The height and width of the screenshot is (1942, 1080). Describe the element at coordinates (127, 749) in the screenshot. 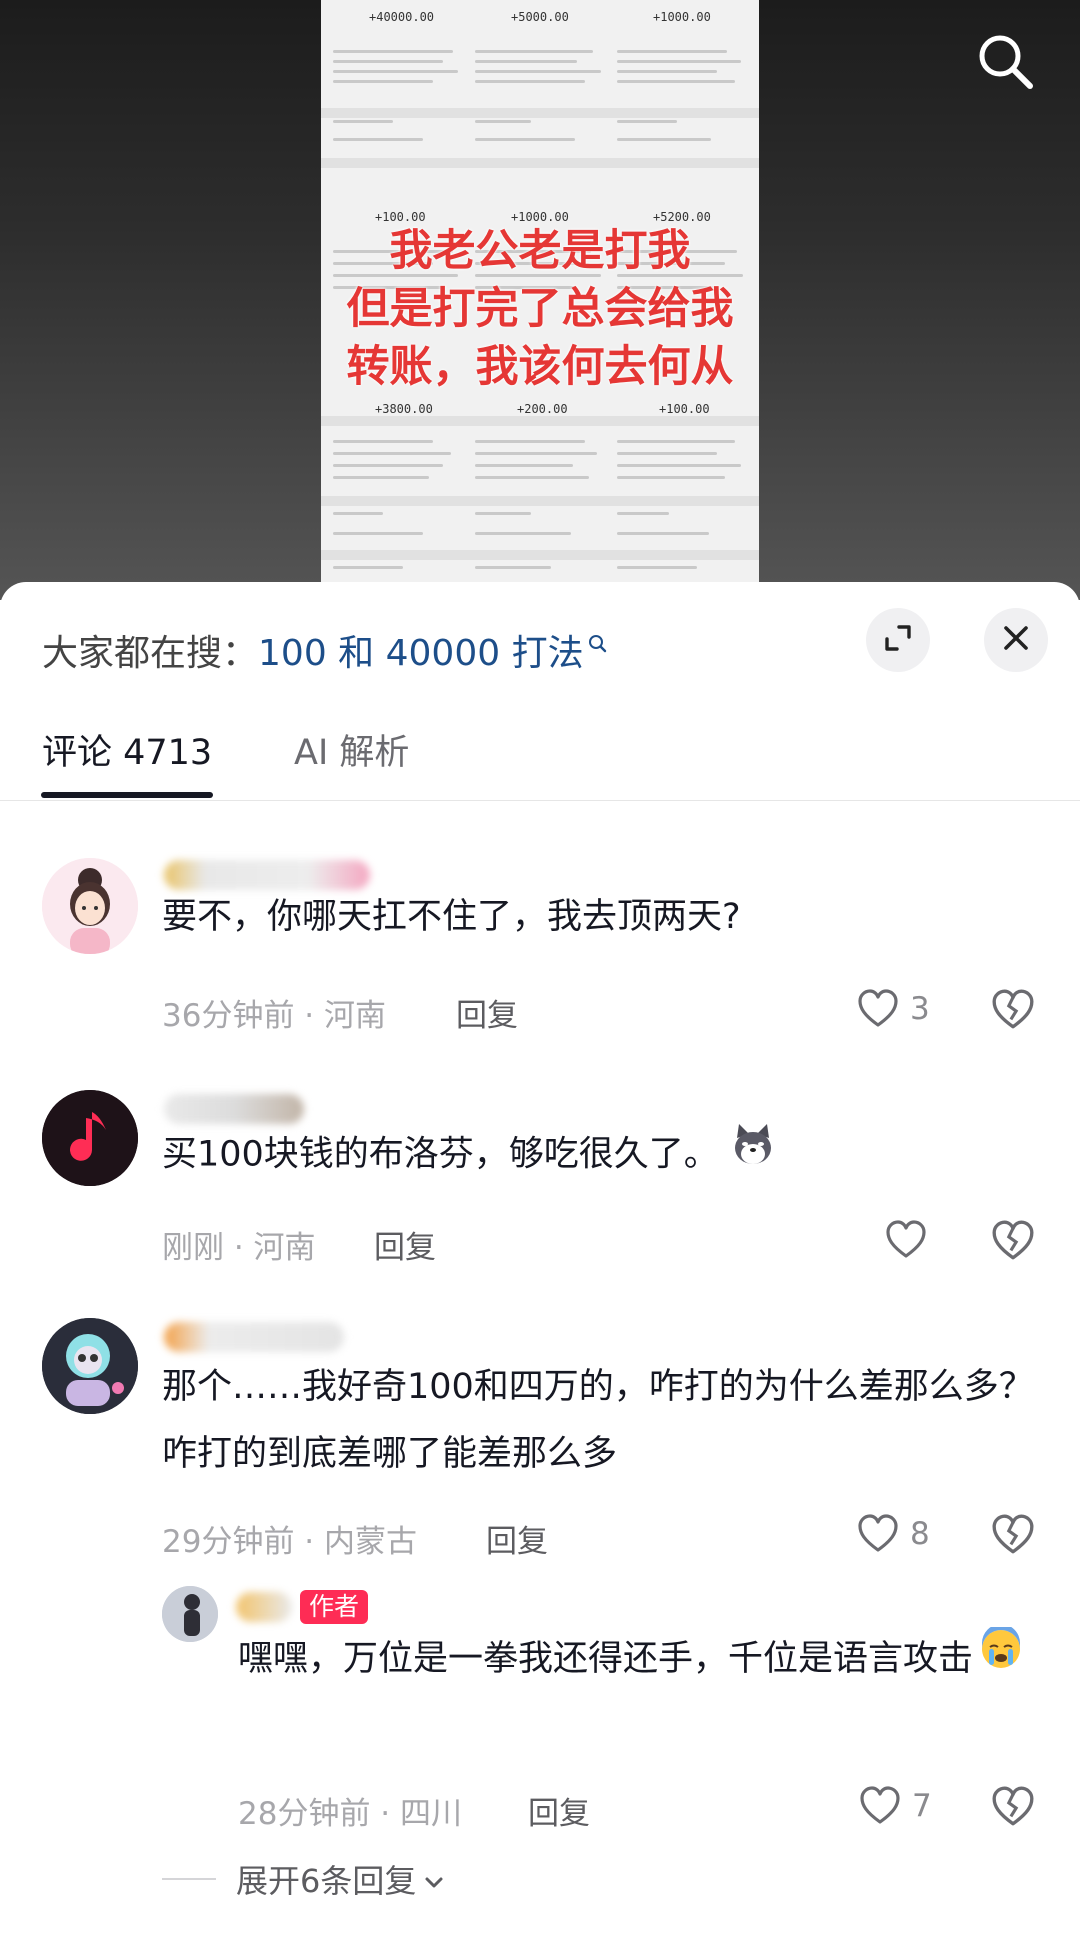

I see `tab-comments: 评论 4713` at that location.